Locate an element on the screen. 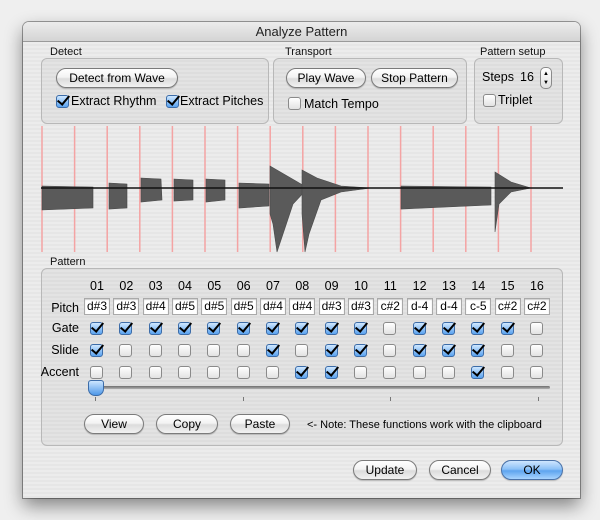 The image size is (600, 520). stop-pattern-button: Stop Pattern is located at coordinates (414, 78).